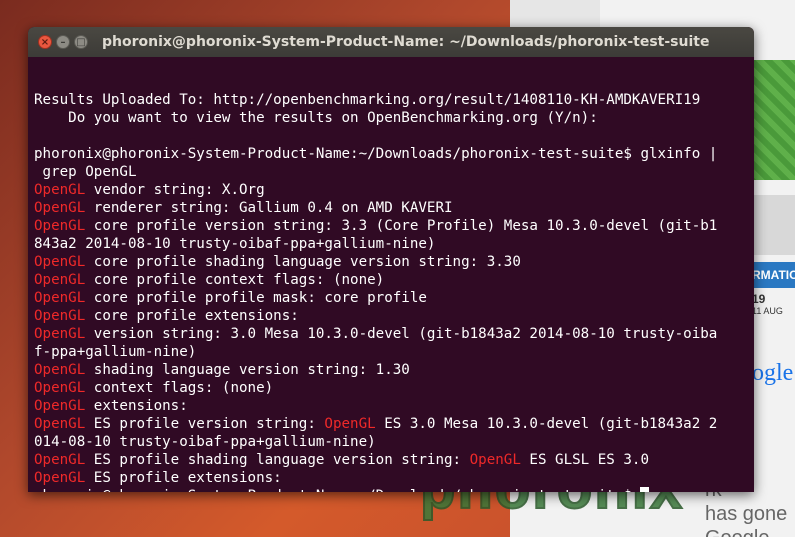 This screenshot has width=795, height=537. I want to click on terminal-line: OpenGL core profile extensions:, so click(391, 316).